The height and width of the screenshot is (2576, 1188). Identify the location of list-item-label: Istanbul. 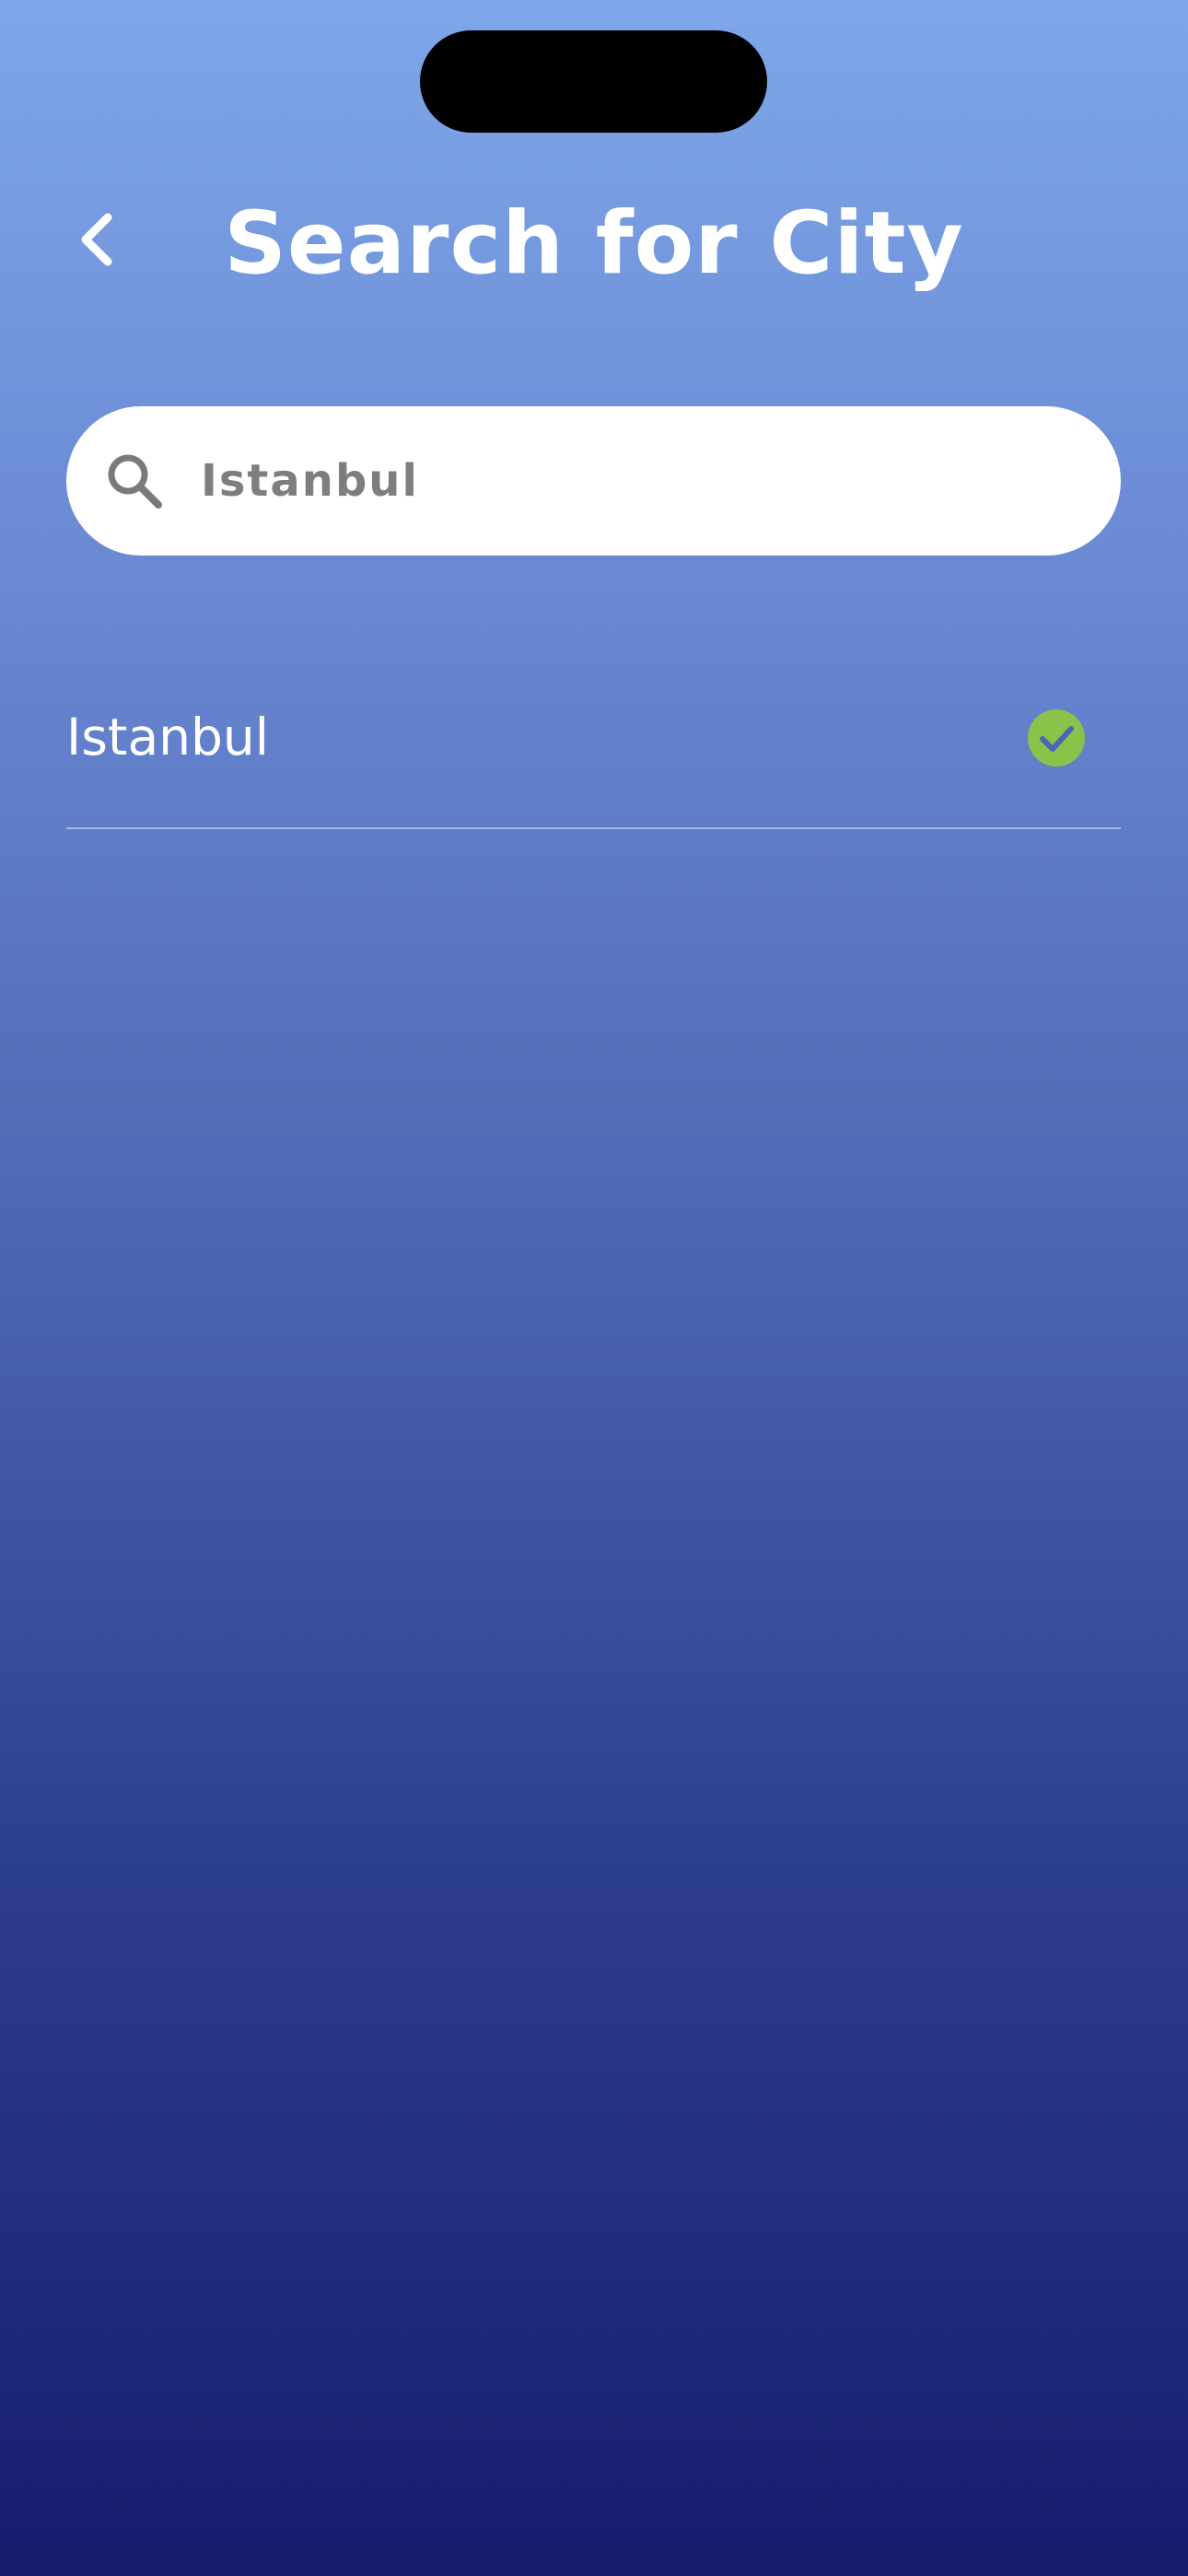
(168, 737).